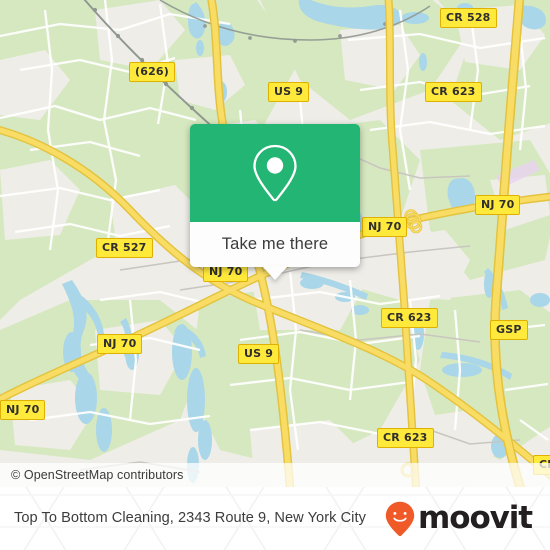  Describe the element at coordinates (475, 518) in the screenshot. I see `moovit-wordmark: moovit` at that location.